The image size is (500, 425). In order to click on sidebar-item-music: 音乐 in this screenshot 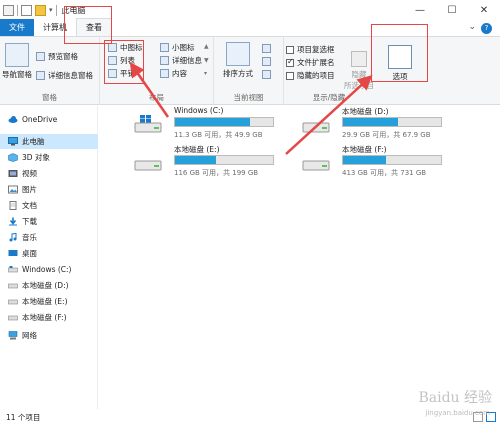, I will do `click(49, 237)`.